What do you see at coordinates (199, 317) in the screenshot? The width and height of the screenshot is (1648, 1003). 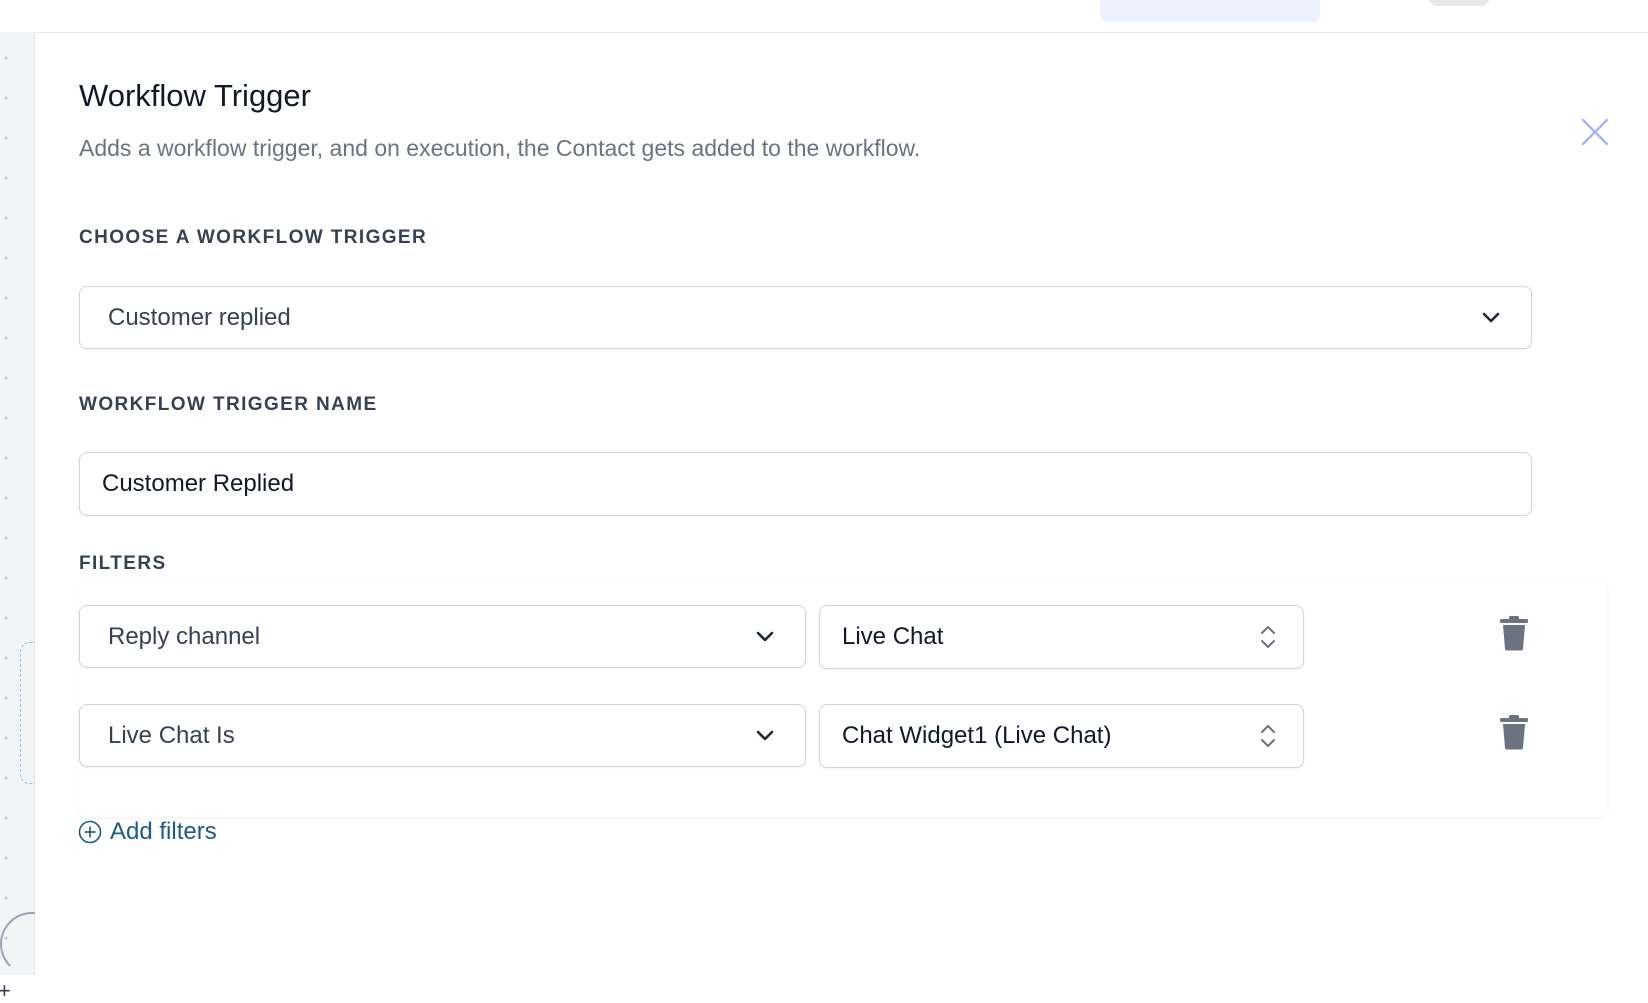 I see `workflow-trigger-select-value: Customer replied` at bounding box center [199, 317].